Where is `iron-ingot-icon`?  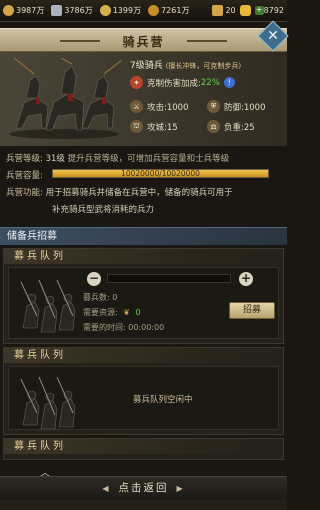 iron-ingot-icon is located at coordinates (57, 10).